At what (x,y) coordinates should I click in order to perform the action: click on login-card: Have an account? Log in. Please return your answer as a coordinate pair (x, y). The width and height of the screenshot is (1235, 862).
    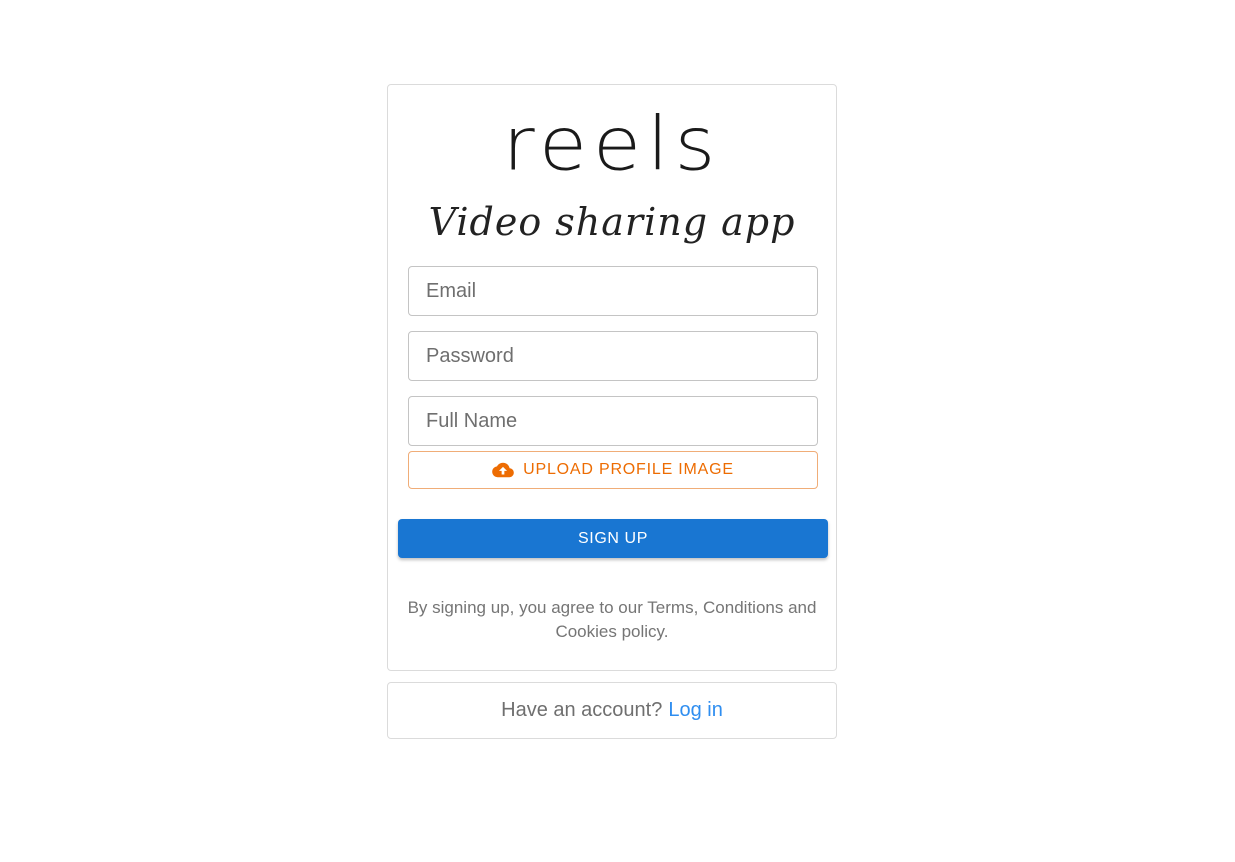
    Looking at the image, I should click on (612, 710).